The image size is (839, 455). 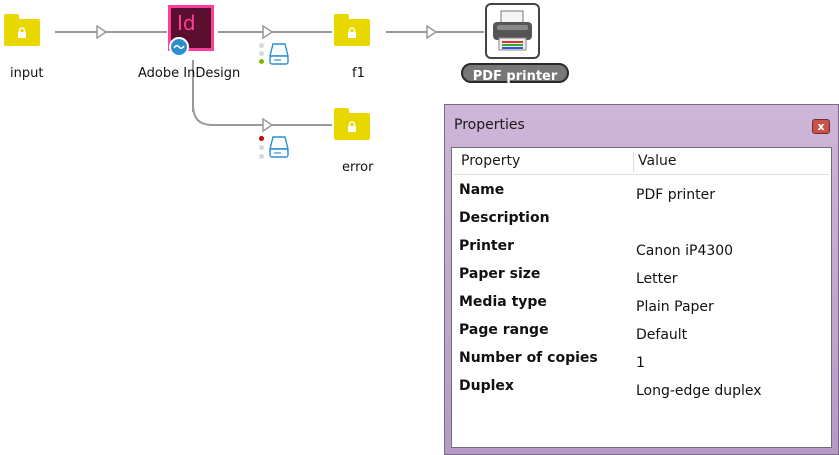 I want to click on property-value: Default, so click(x=662, y=335).